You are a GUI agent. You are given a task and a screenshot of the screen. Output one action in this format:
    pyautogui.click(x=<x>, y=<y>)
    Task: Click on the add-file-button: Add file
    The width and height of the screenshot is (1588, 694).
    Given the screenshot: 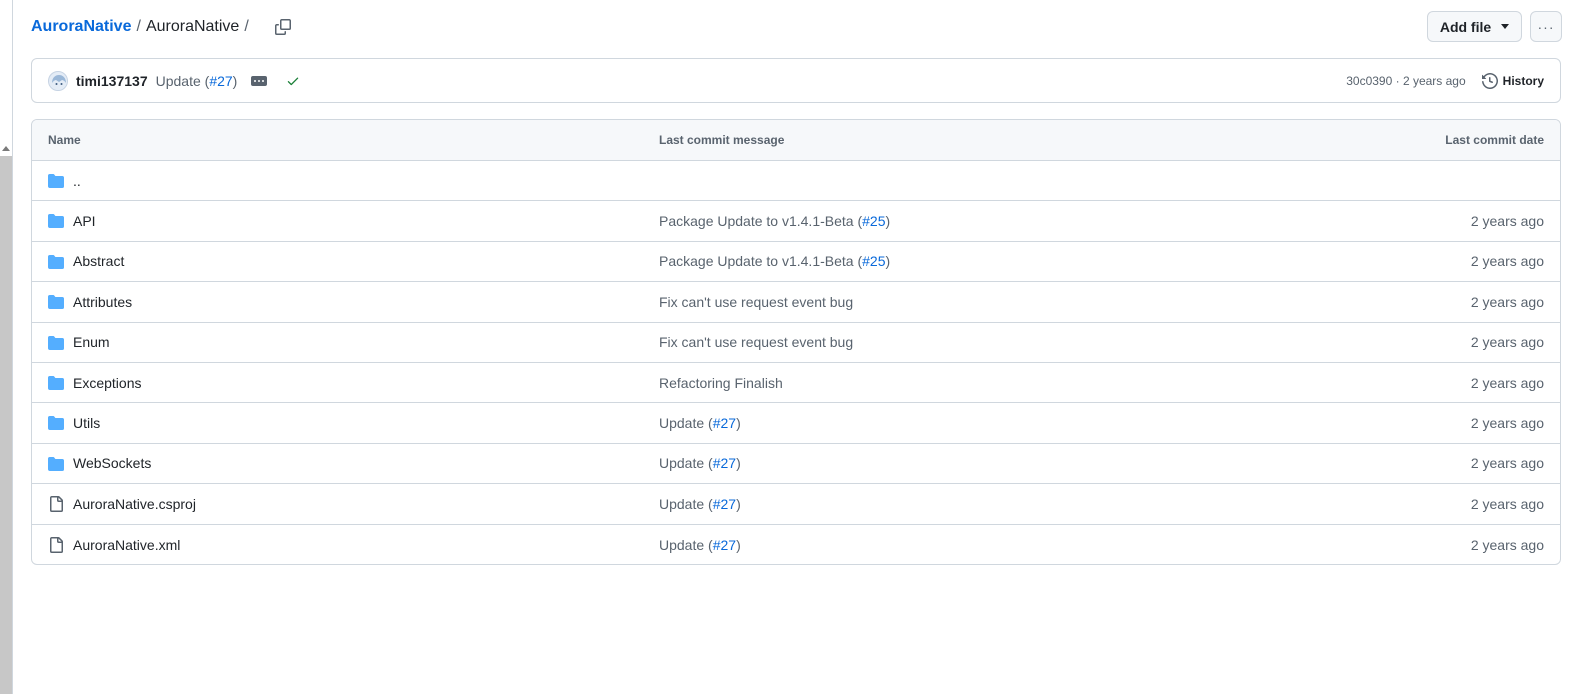 What is the action you would take?
    pyautogui.click(x=1474, y=26)
    